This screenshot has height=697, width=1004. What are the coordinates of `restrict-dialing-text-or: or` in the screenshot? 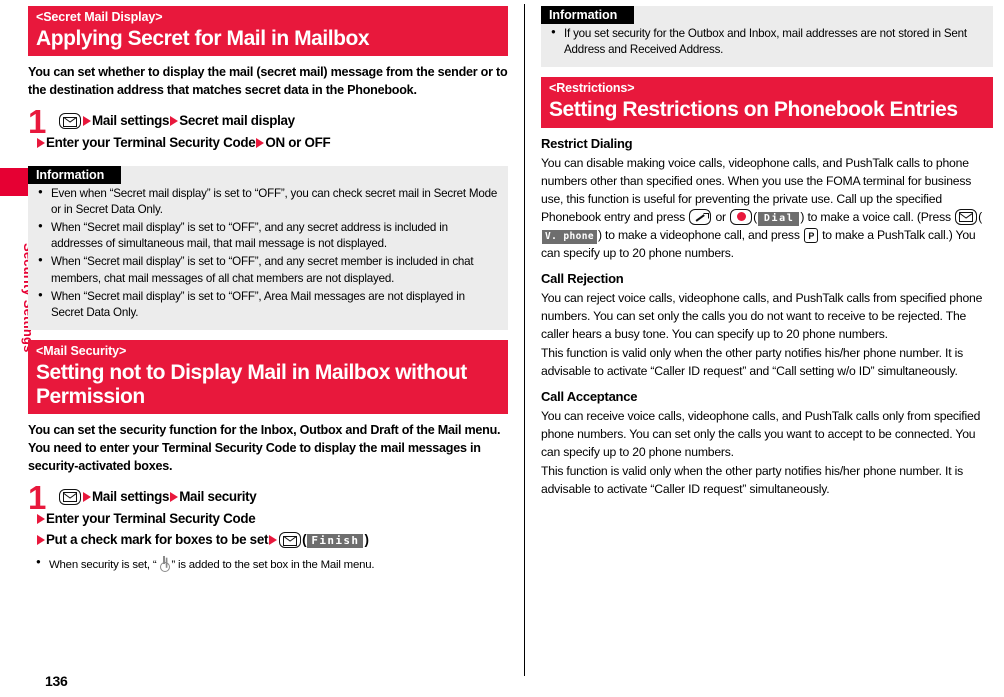 It's located at (720, 216).